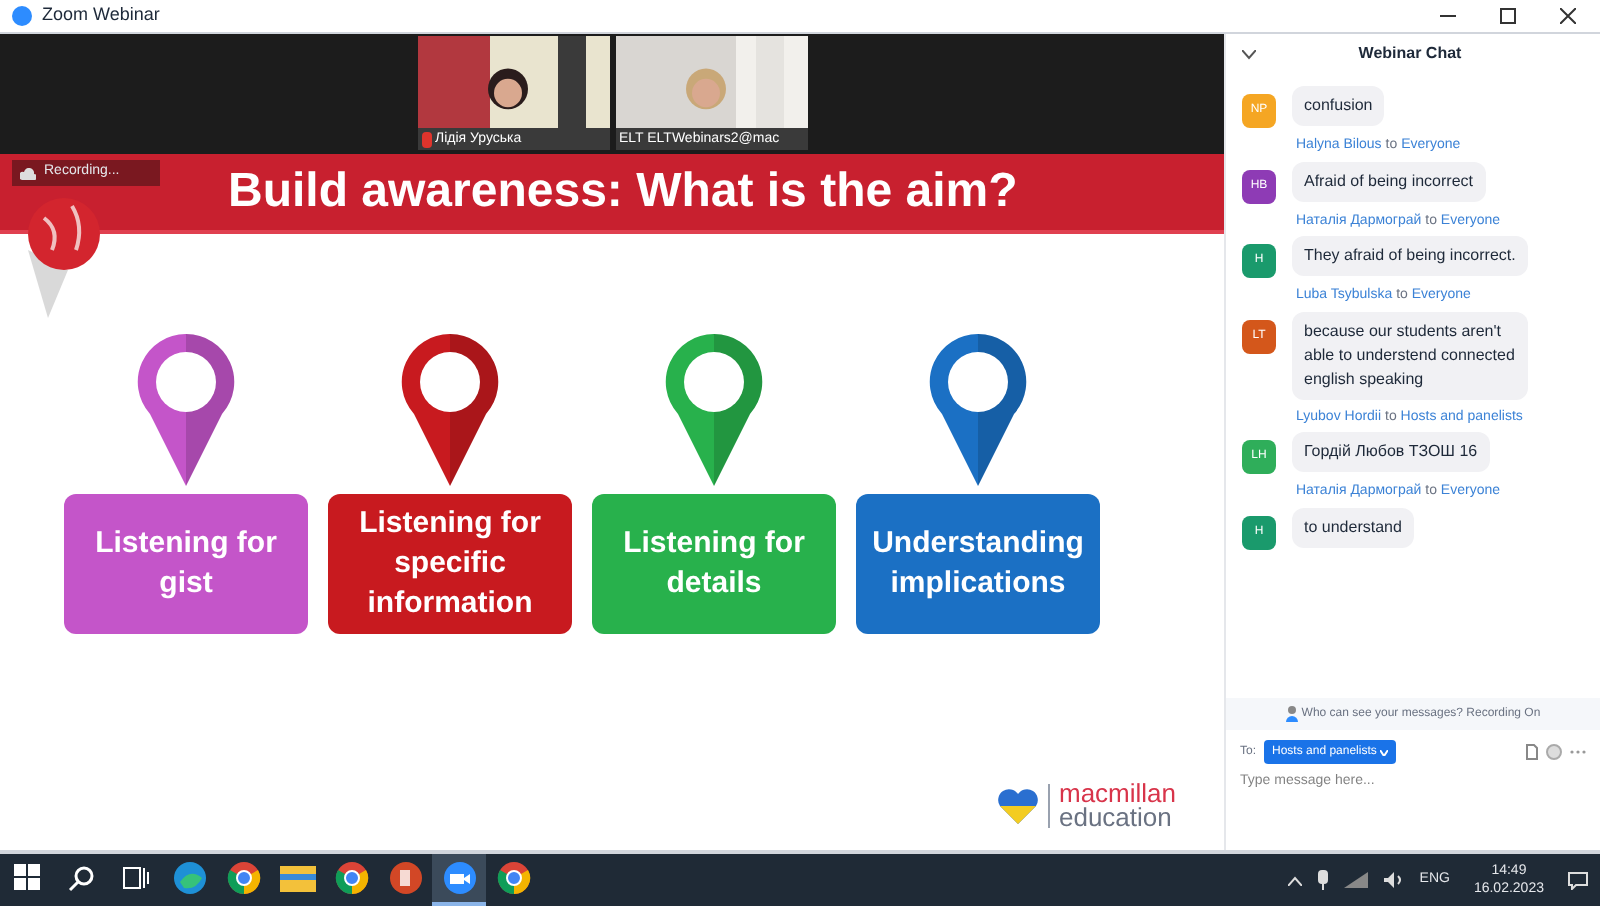  What do you see at coordinates (1338, 106) in the screenshot?
I see `message-bubble: confusion` at bounding box center [1338, 106].